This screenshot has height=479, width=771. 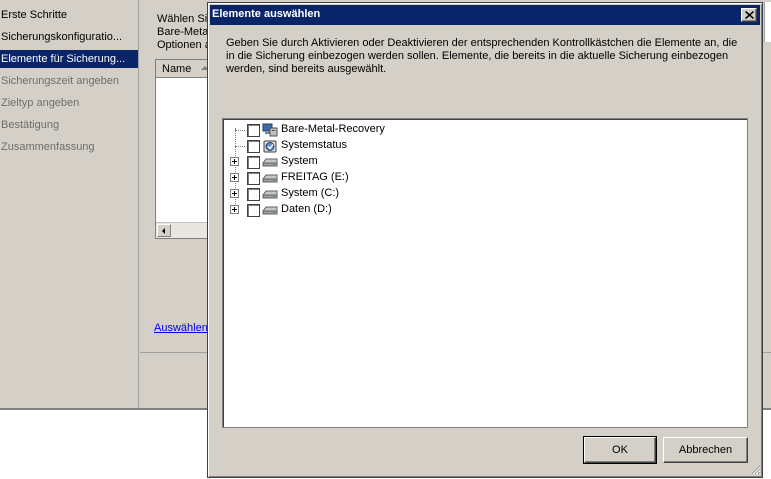 I want to click on close-icon, so click(x=749, y=15).